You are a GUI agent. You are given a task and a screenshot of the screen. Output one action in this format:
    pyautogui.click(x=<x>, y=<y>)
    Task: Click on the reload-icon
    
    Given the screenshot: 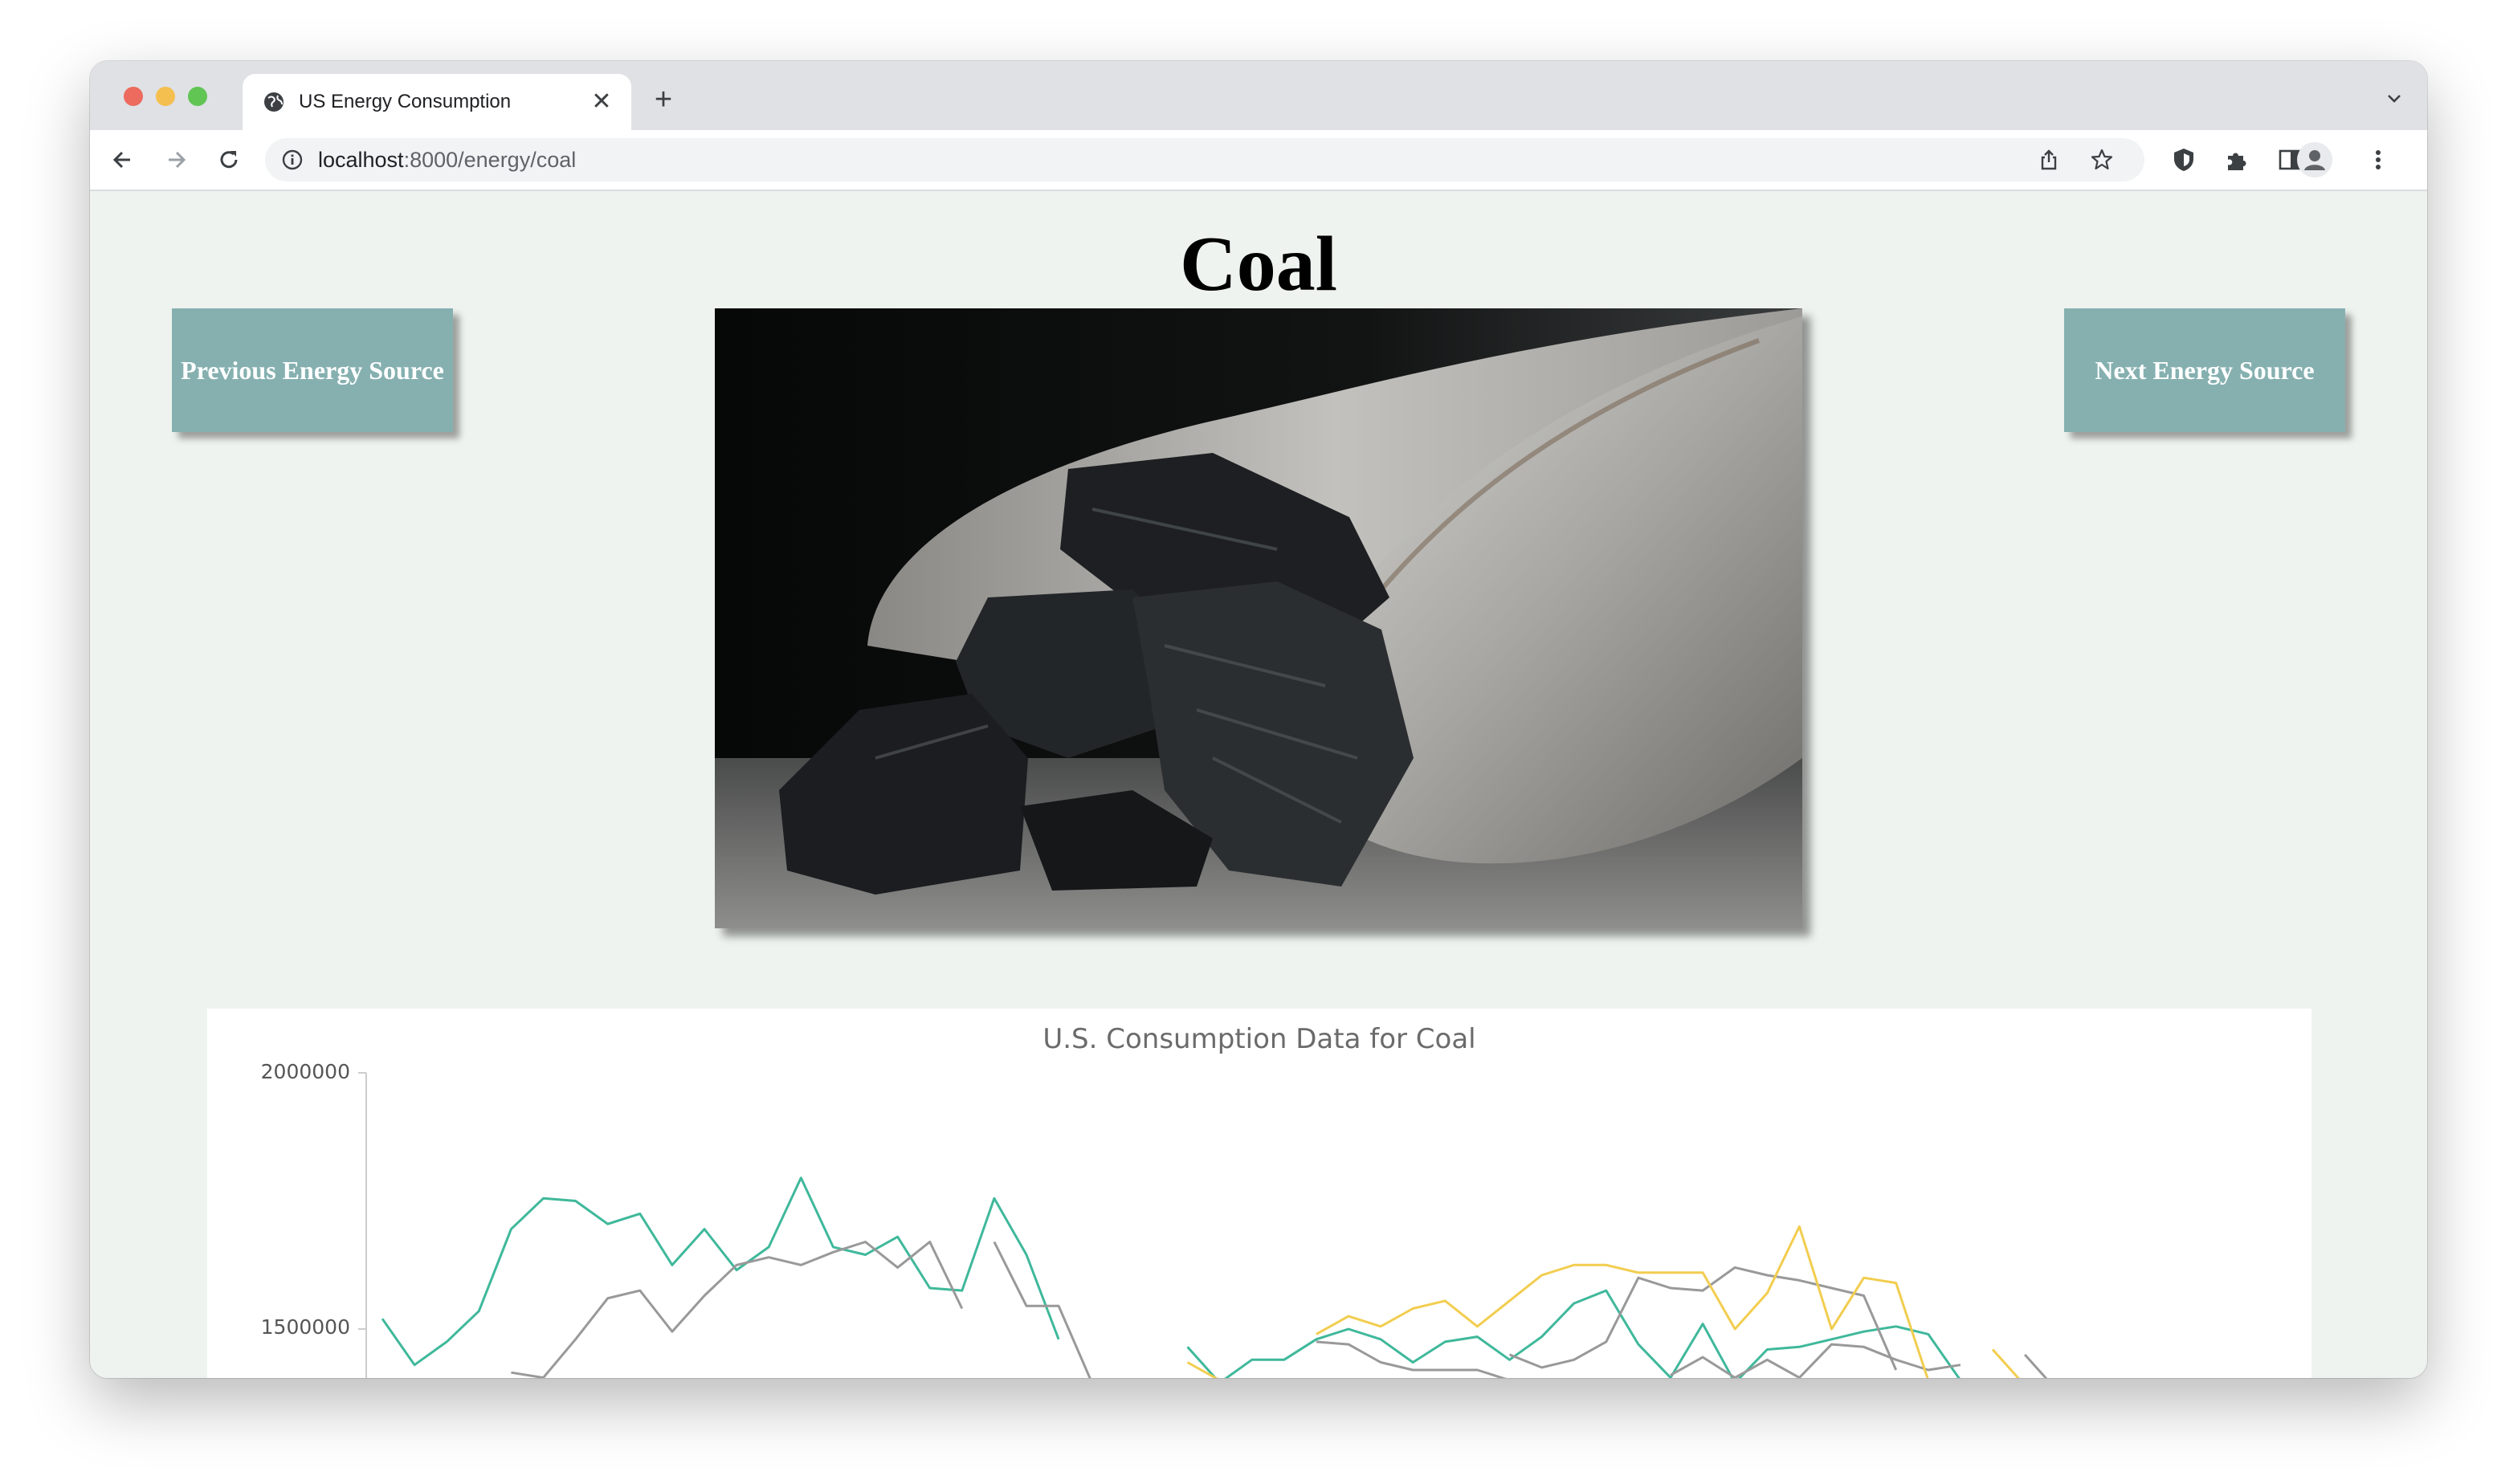 What is the action you would take?
    pyautogui.click(x=229, y=160)
    